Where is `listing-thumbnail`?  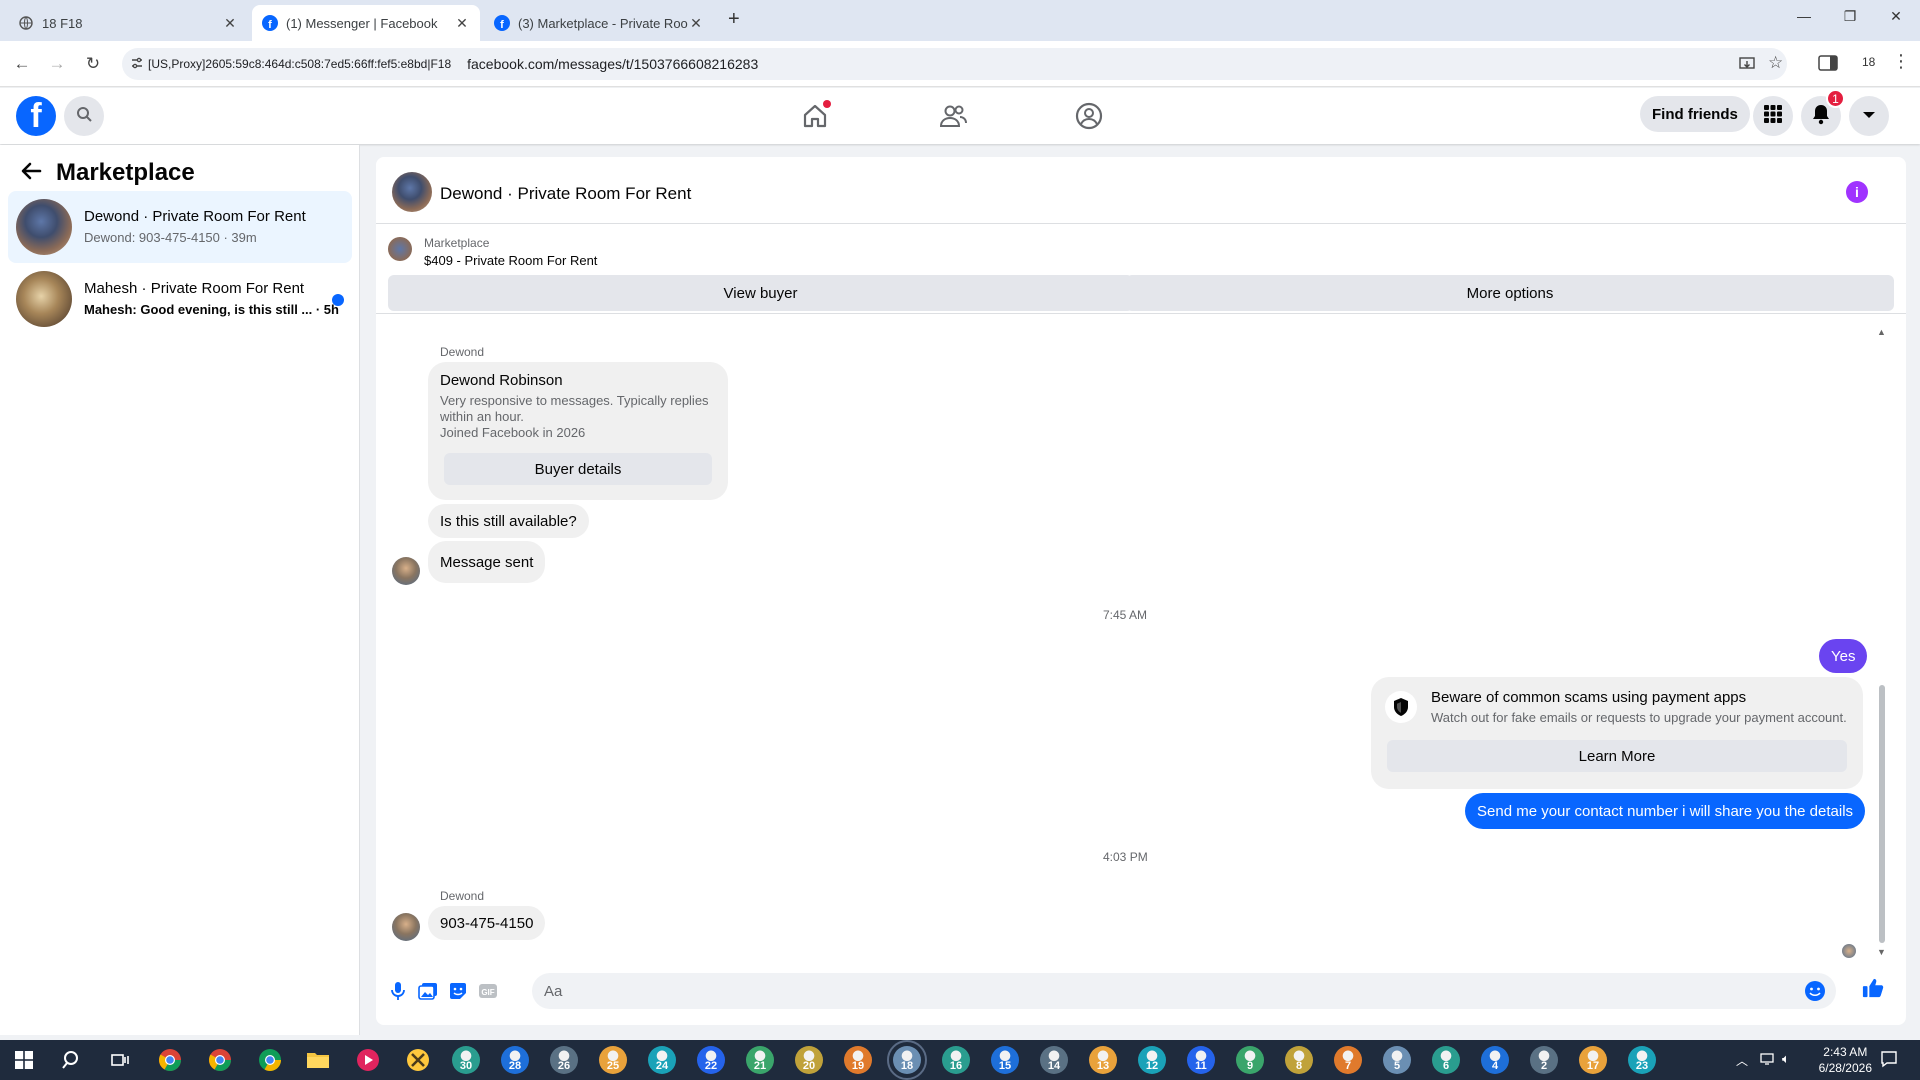
listing-thumbnail is located at coordinates (400, 249).